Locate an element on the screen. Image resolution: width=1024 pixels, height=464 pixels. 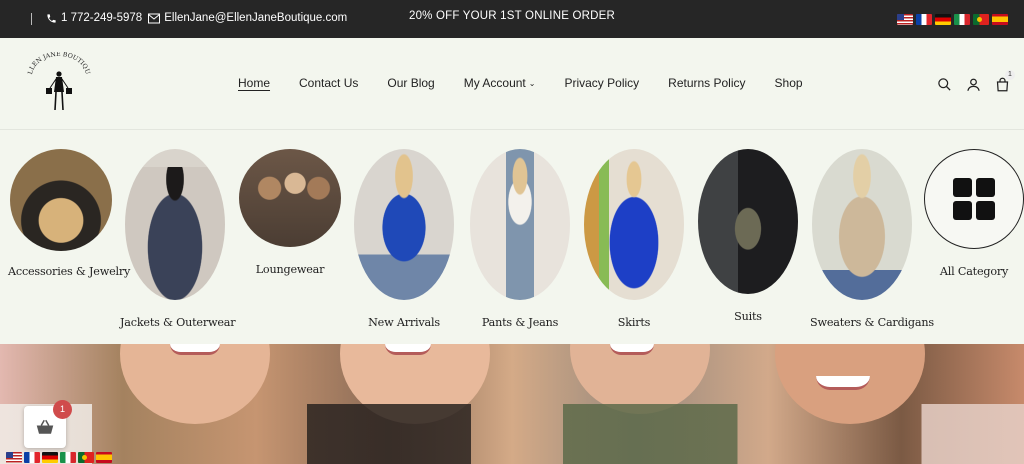
basket-icon is located at coordinates (45, 426).